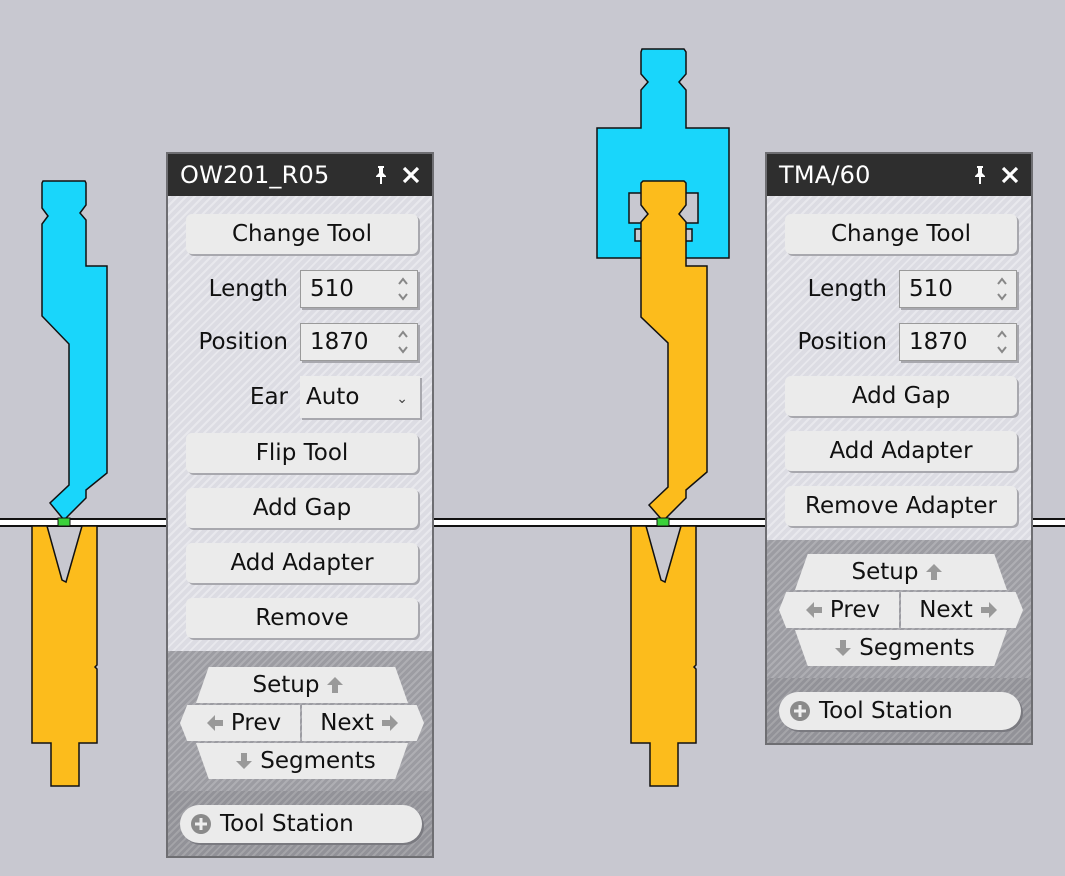 This screenshot has height=876, width=1065. Describe the element at coordinates (402, 399) in the screenshot. I see `chevron-down-icon: ⌄` at that location.